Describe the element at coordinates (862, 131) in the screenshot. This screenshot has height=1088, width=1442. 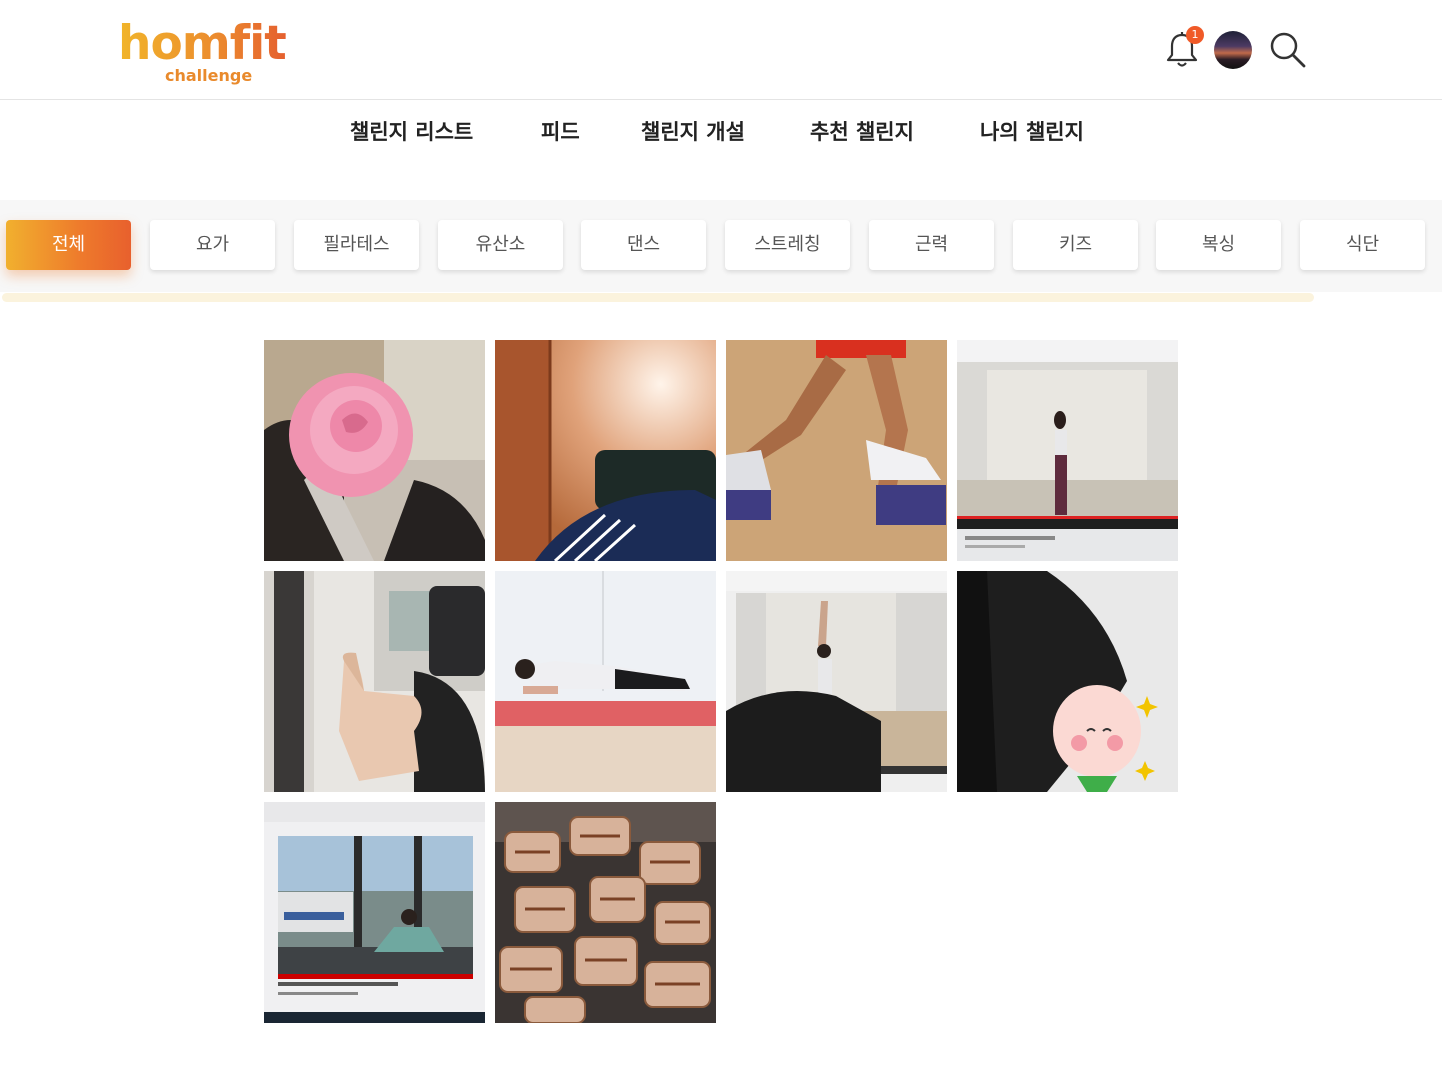
I see `nav-recommended: 추천 챌린지` at that location.